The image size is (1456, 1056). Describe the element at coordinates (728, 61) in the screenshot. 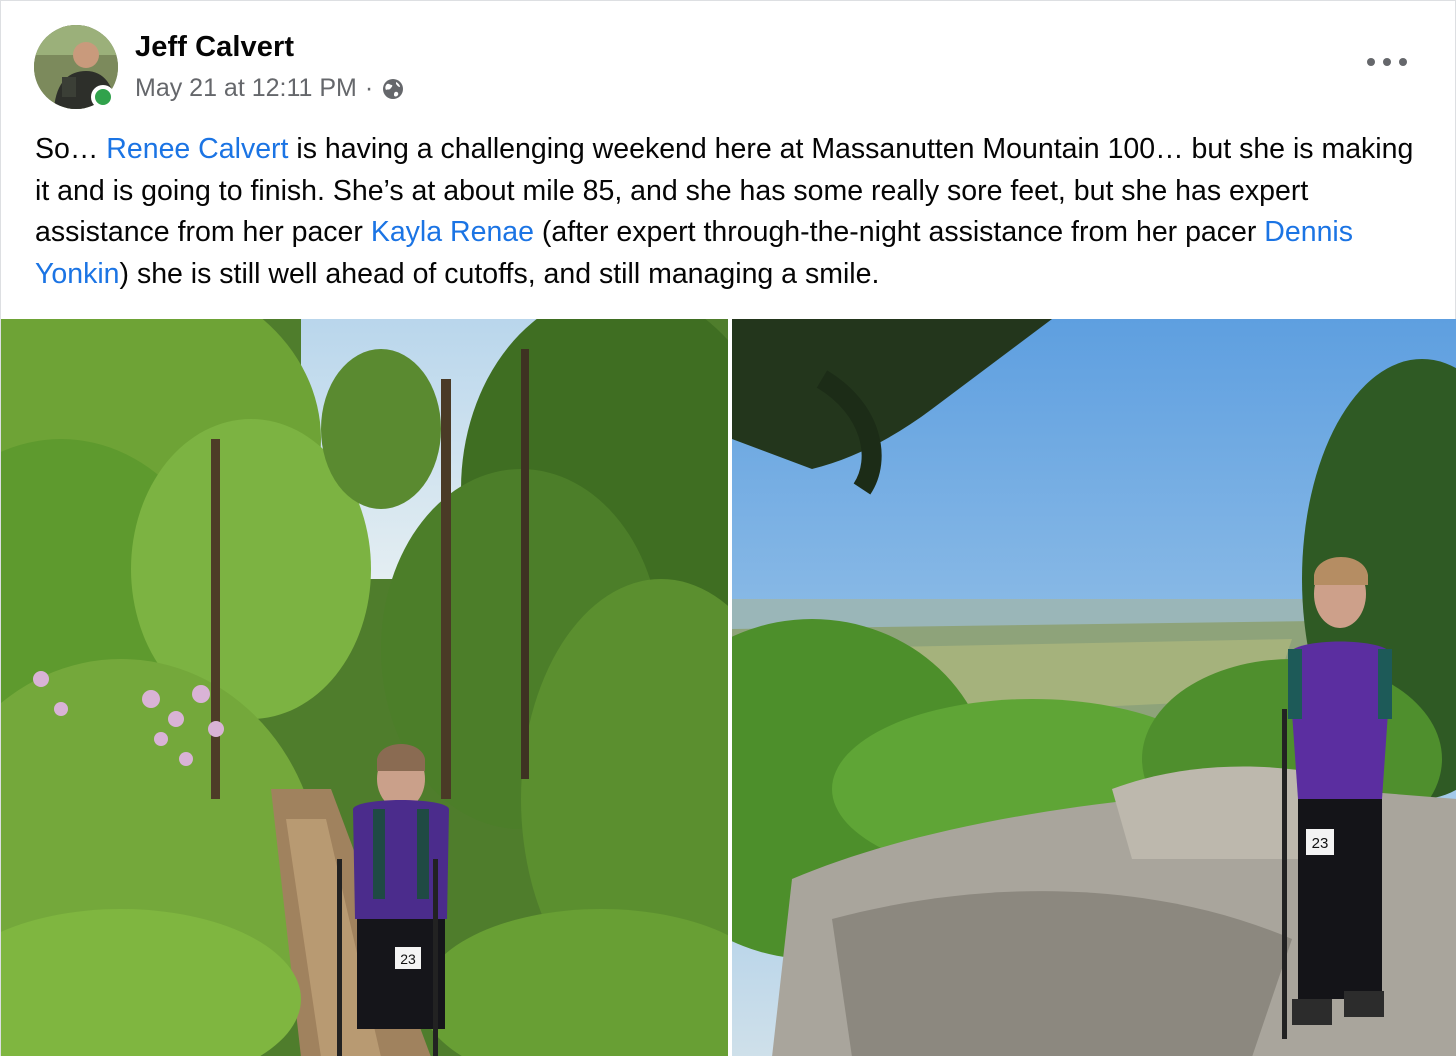

I see `post-header: Jeff Calvert May 21 at 12:11 PM ·` at that location.